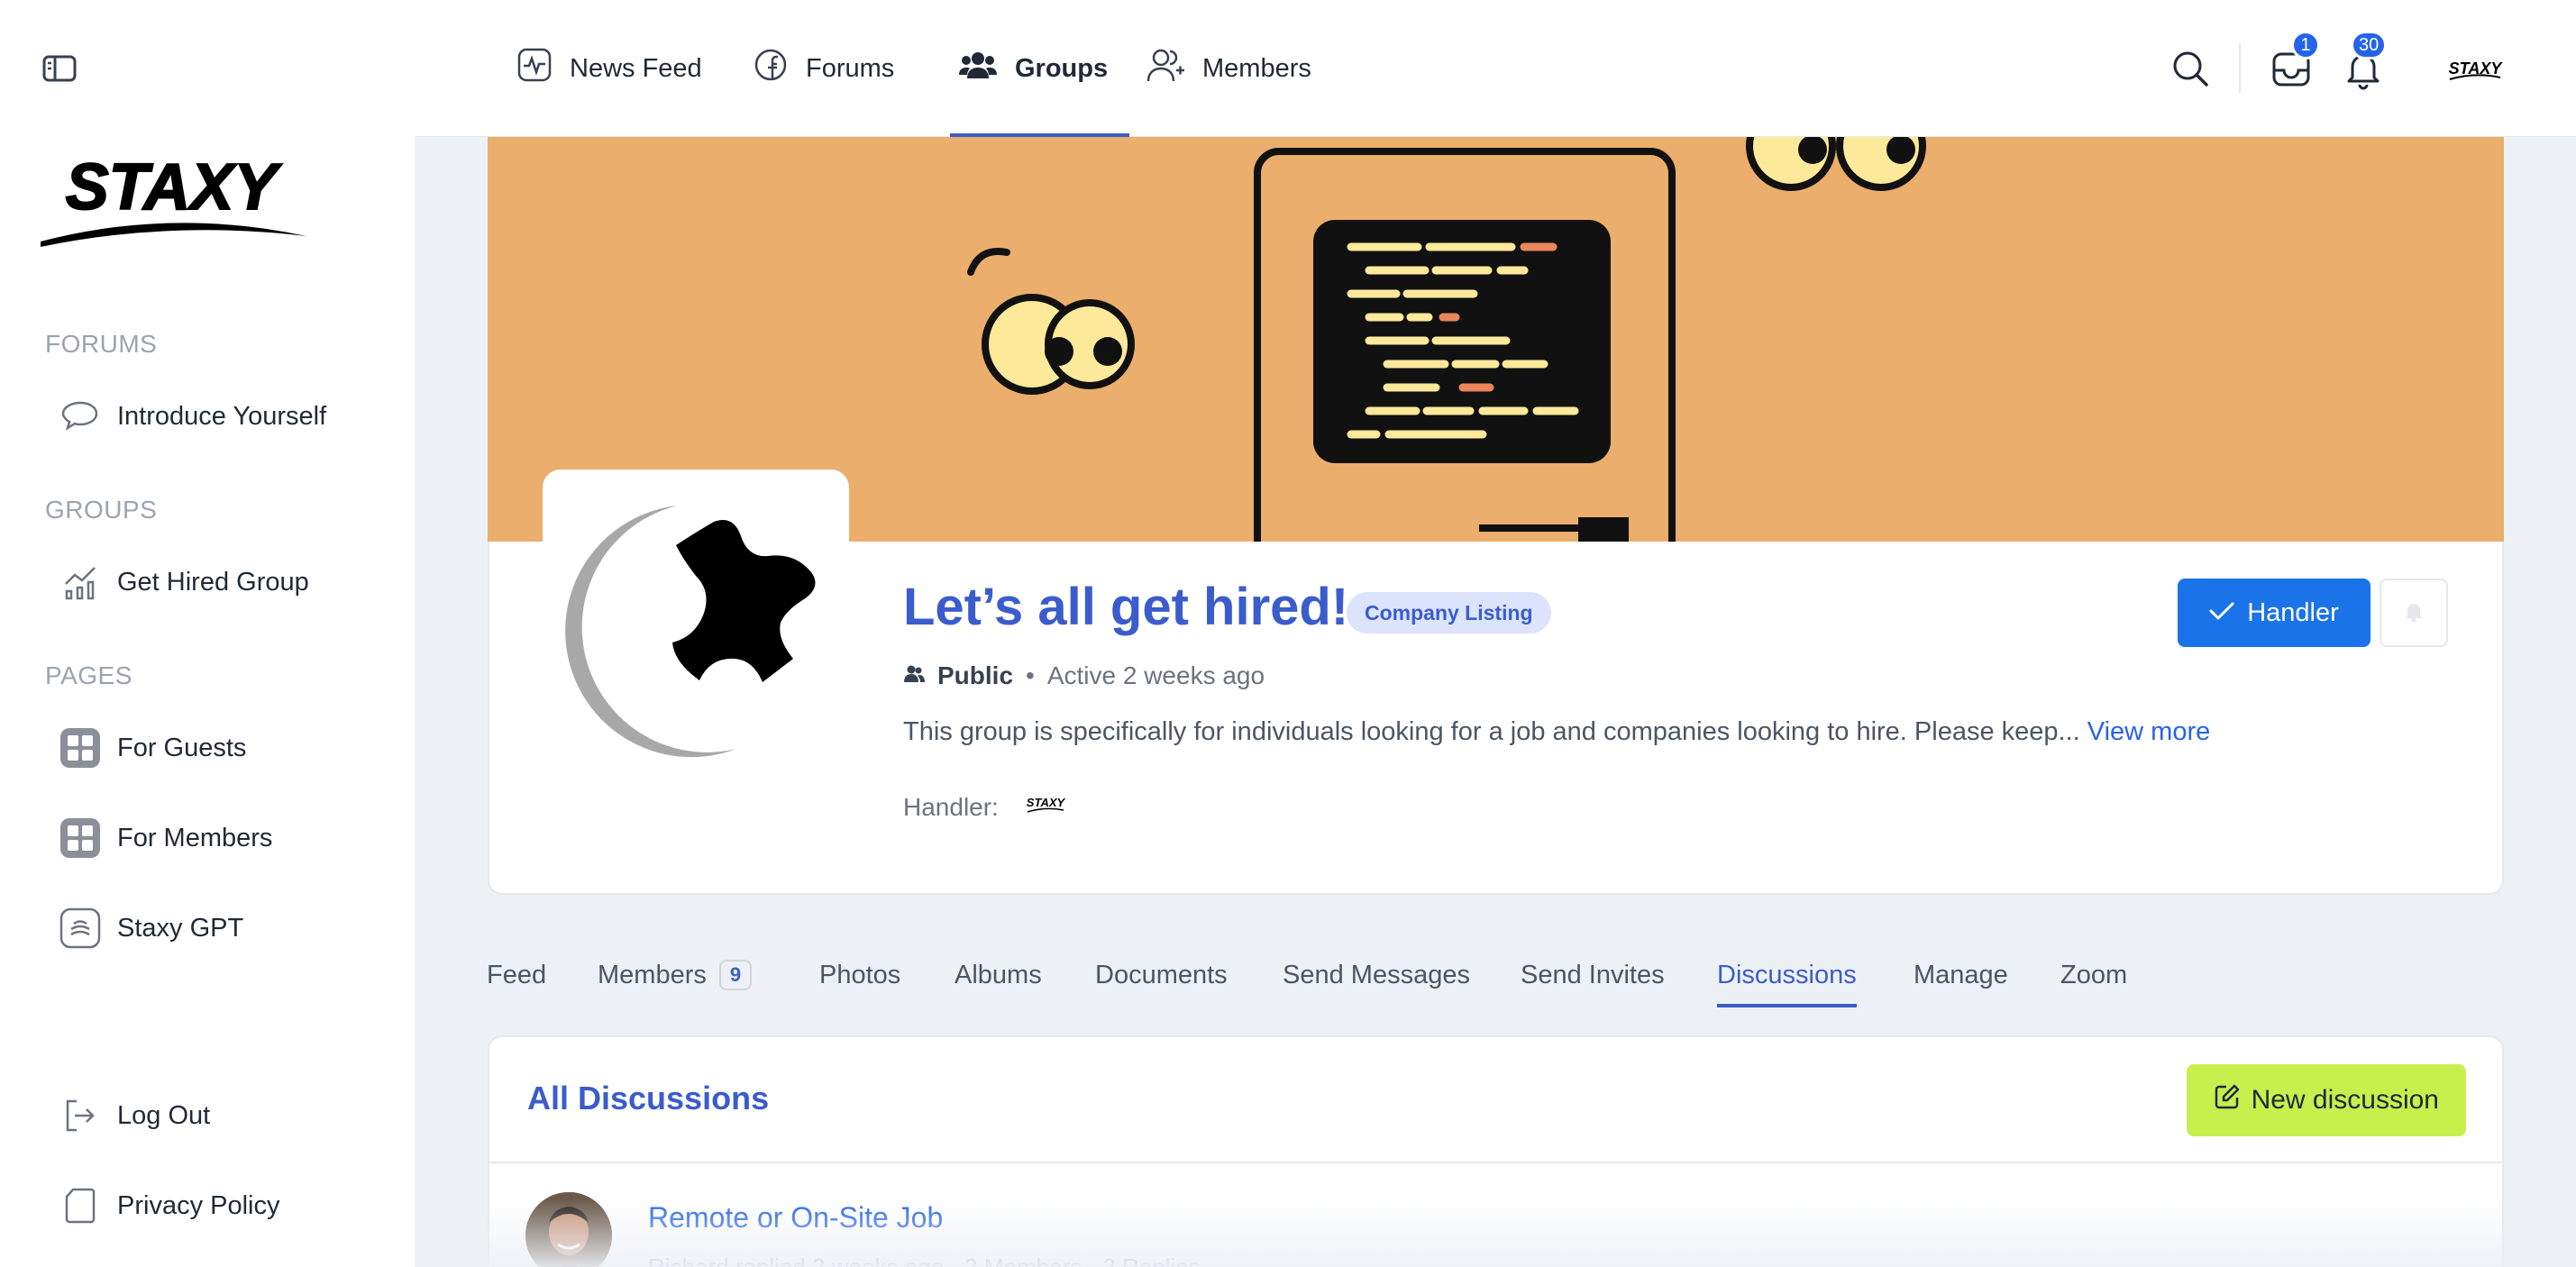  I want to click on tab-feed: Feed, so click(516, 975).